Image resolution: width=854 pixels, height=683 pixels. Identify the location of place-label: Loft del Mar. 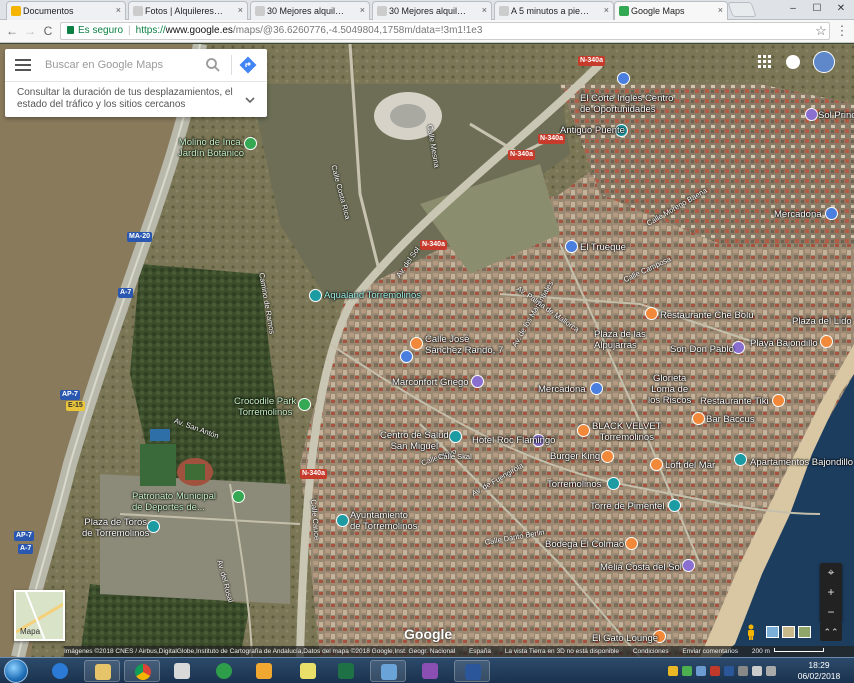
(690, 465).